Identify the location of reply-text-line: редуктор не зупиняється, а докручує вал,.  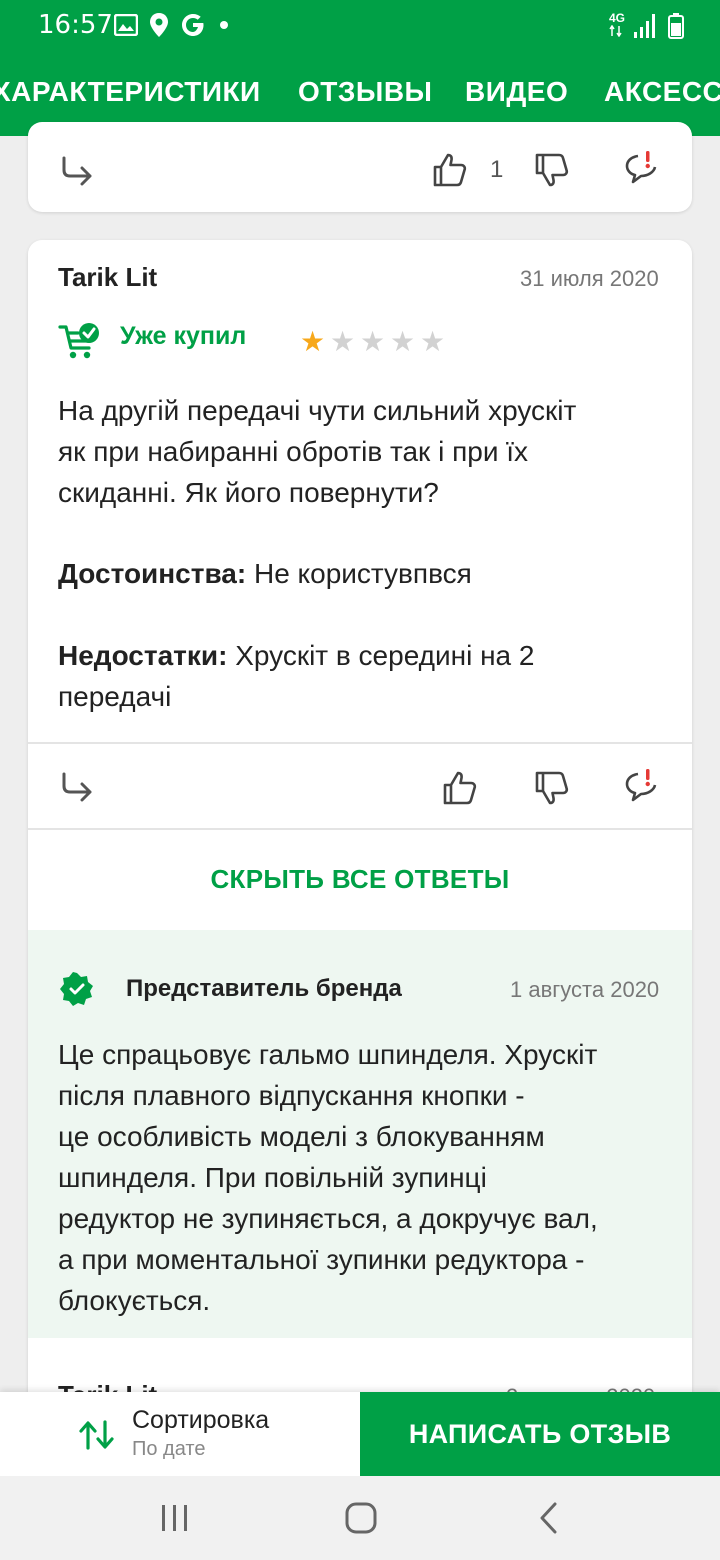
(328, 1218).